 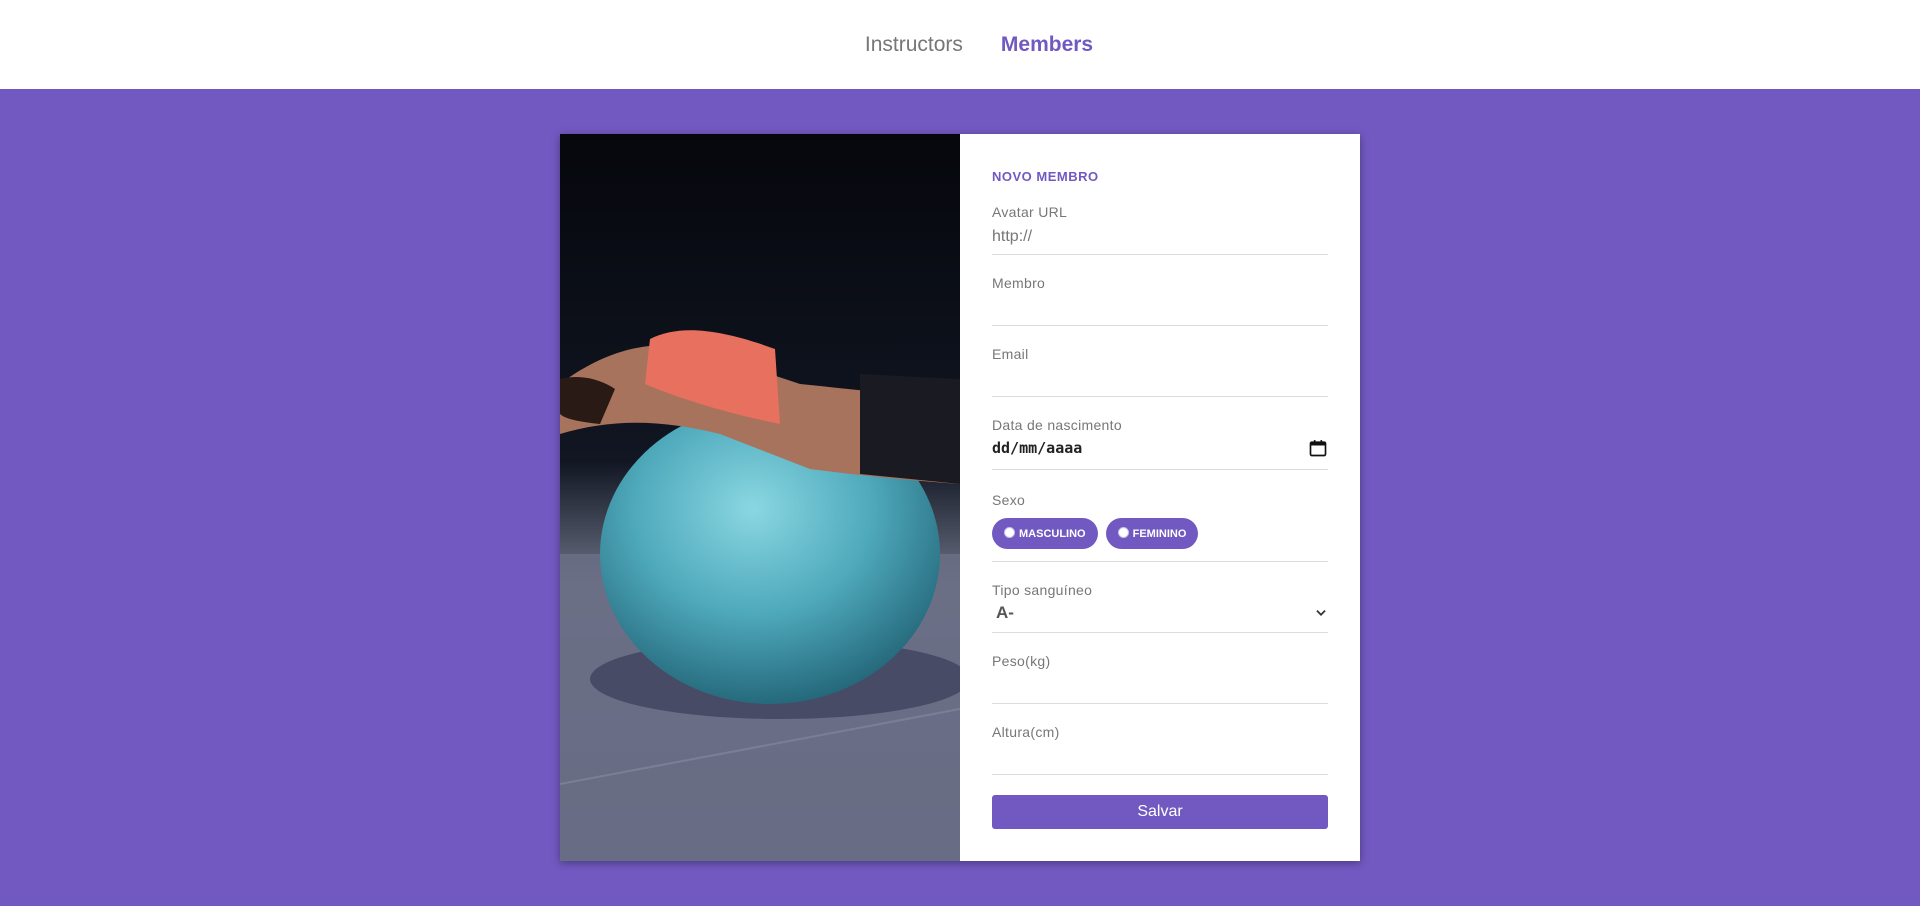 I want to click on height-input, so click(x=1160, y=757).